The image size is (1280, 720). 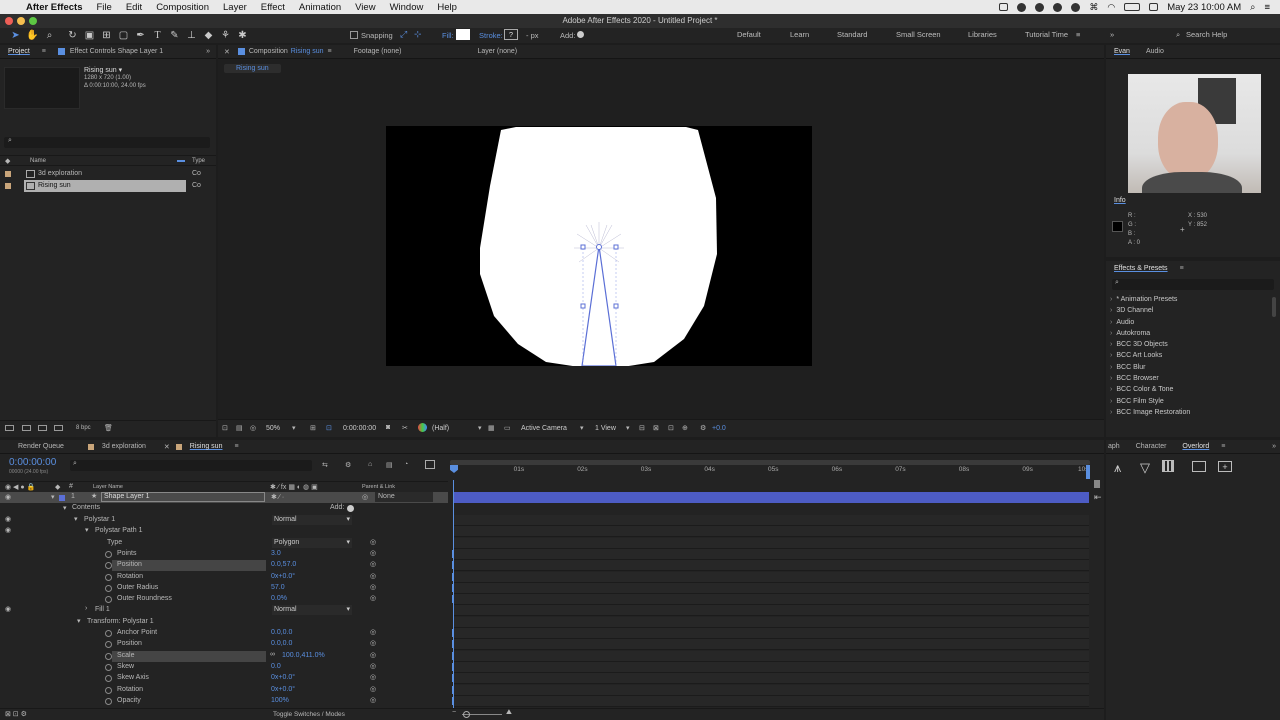 I want to click on property-value: 57.0, so click(x=278, y=587).